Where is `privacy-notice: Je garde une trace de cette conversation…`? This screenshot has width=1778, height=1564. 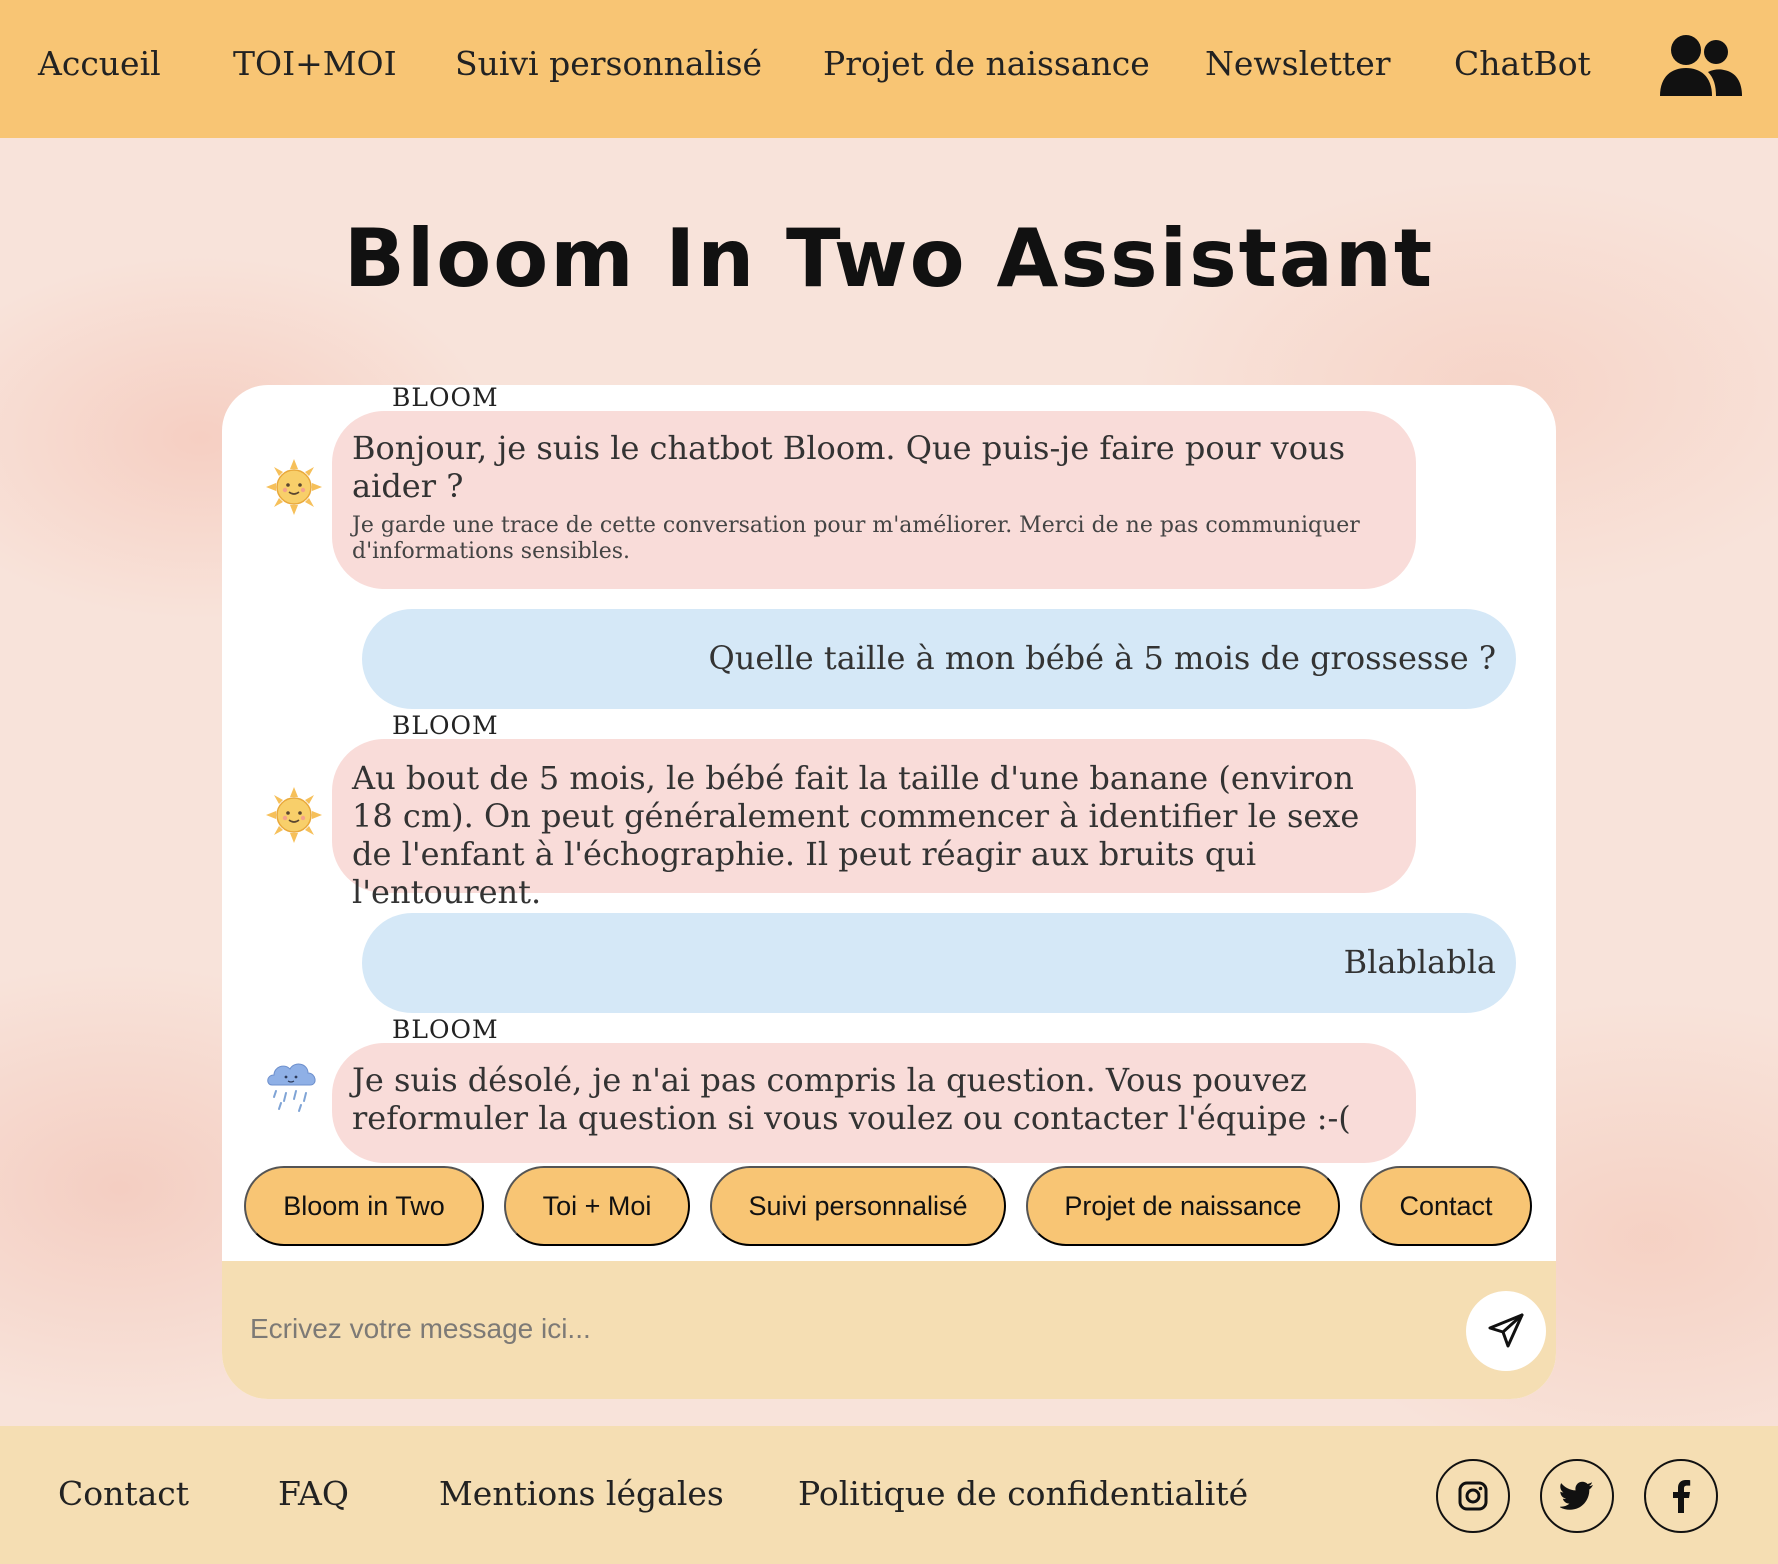
privacy-notice: Je garde une trace de cette conversation… is located at coordinates (856, 538).